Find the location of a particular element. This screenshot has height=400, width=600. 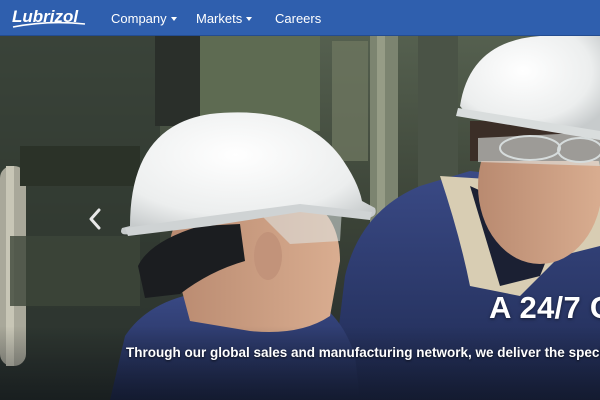

hero-headline: A 24/7 C is located at coordinates (544, 307).